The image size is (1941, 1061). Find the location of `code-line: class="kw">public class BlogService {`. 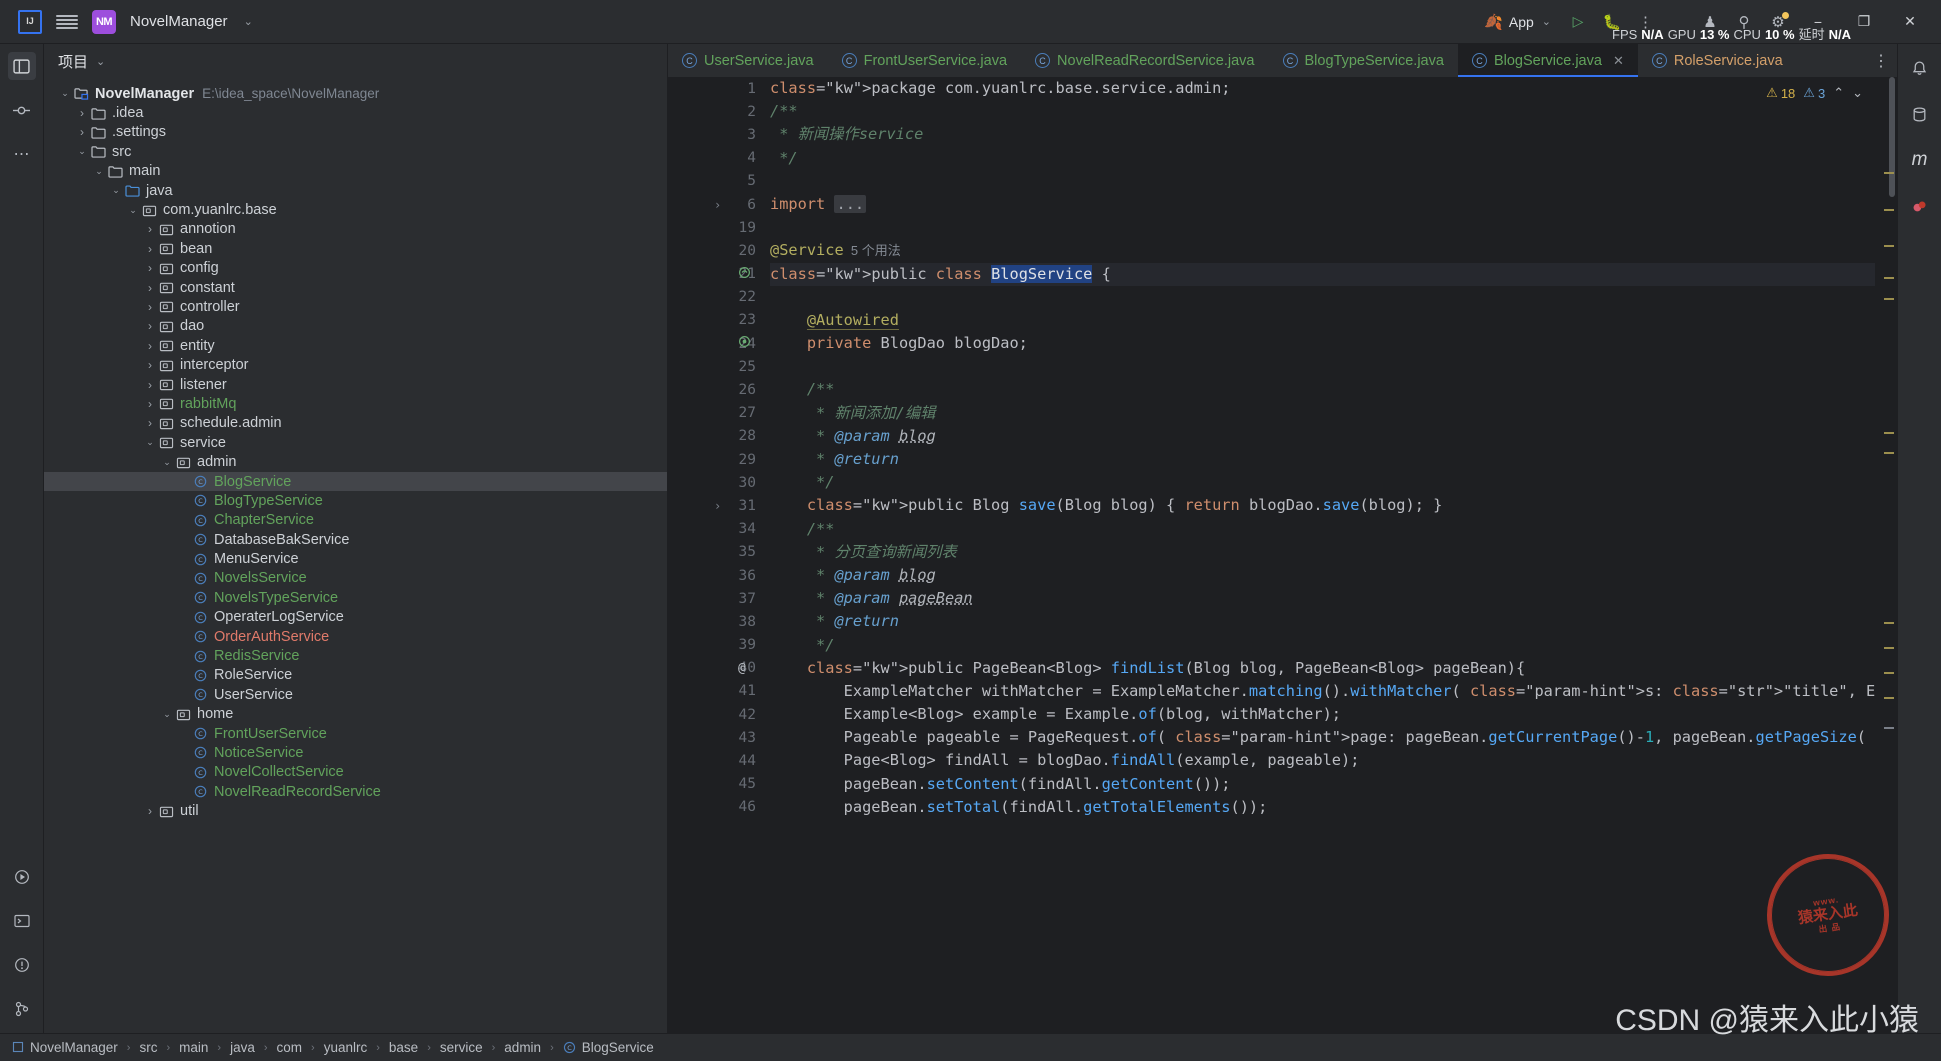

code-line: class="kw">public class BlogService { is located at coordinates (1322, 274).